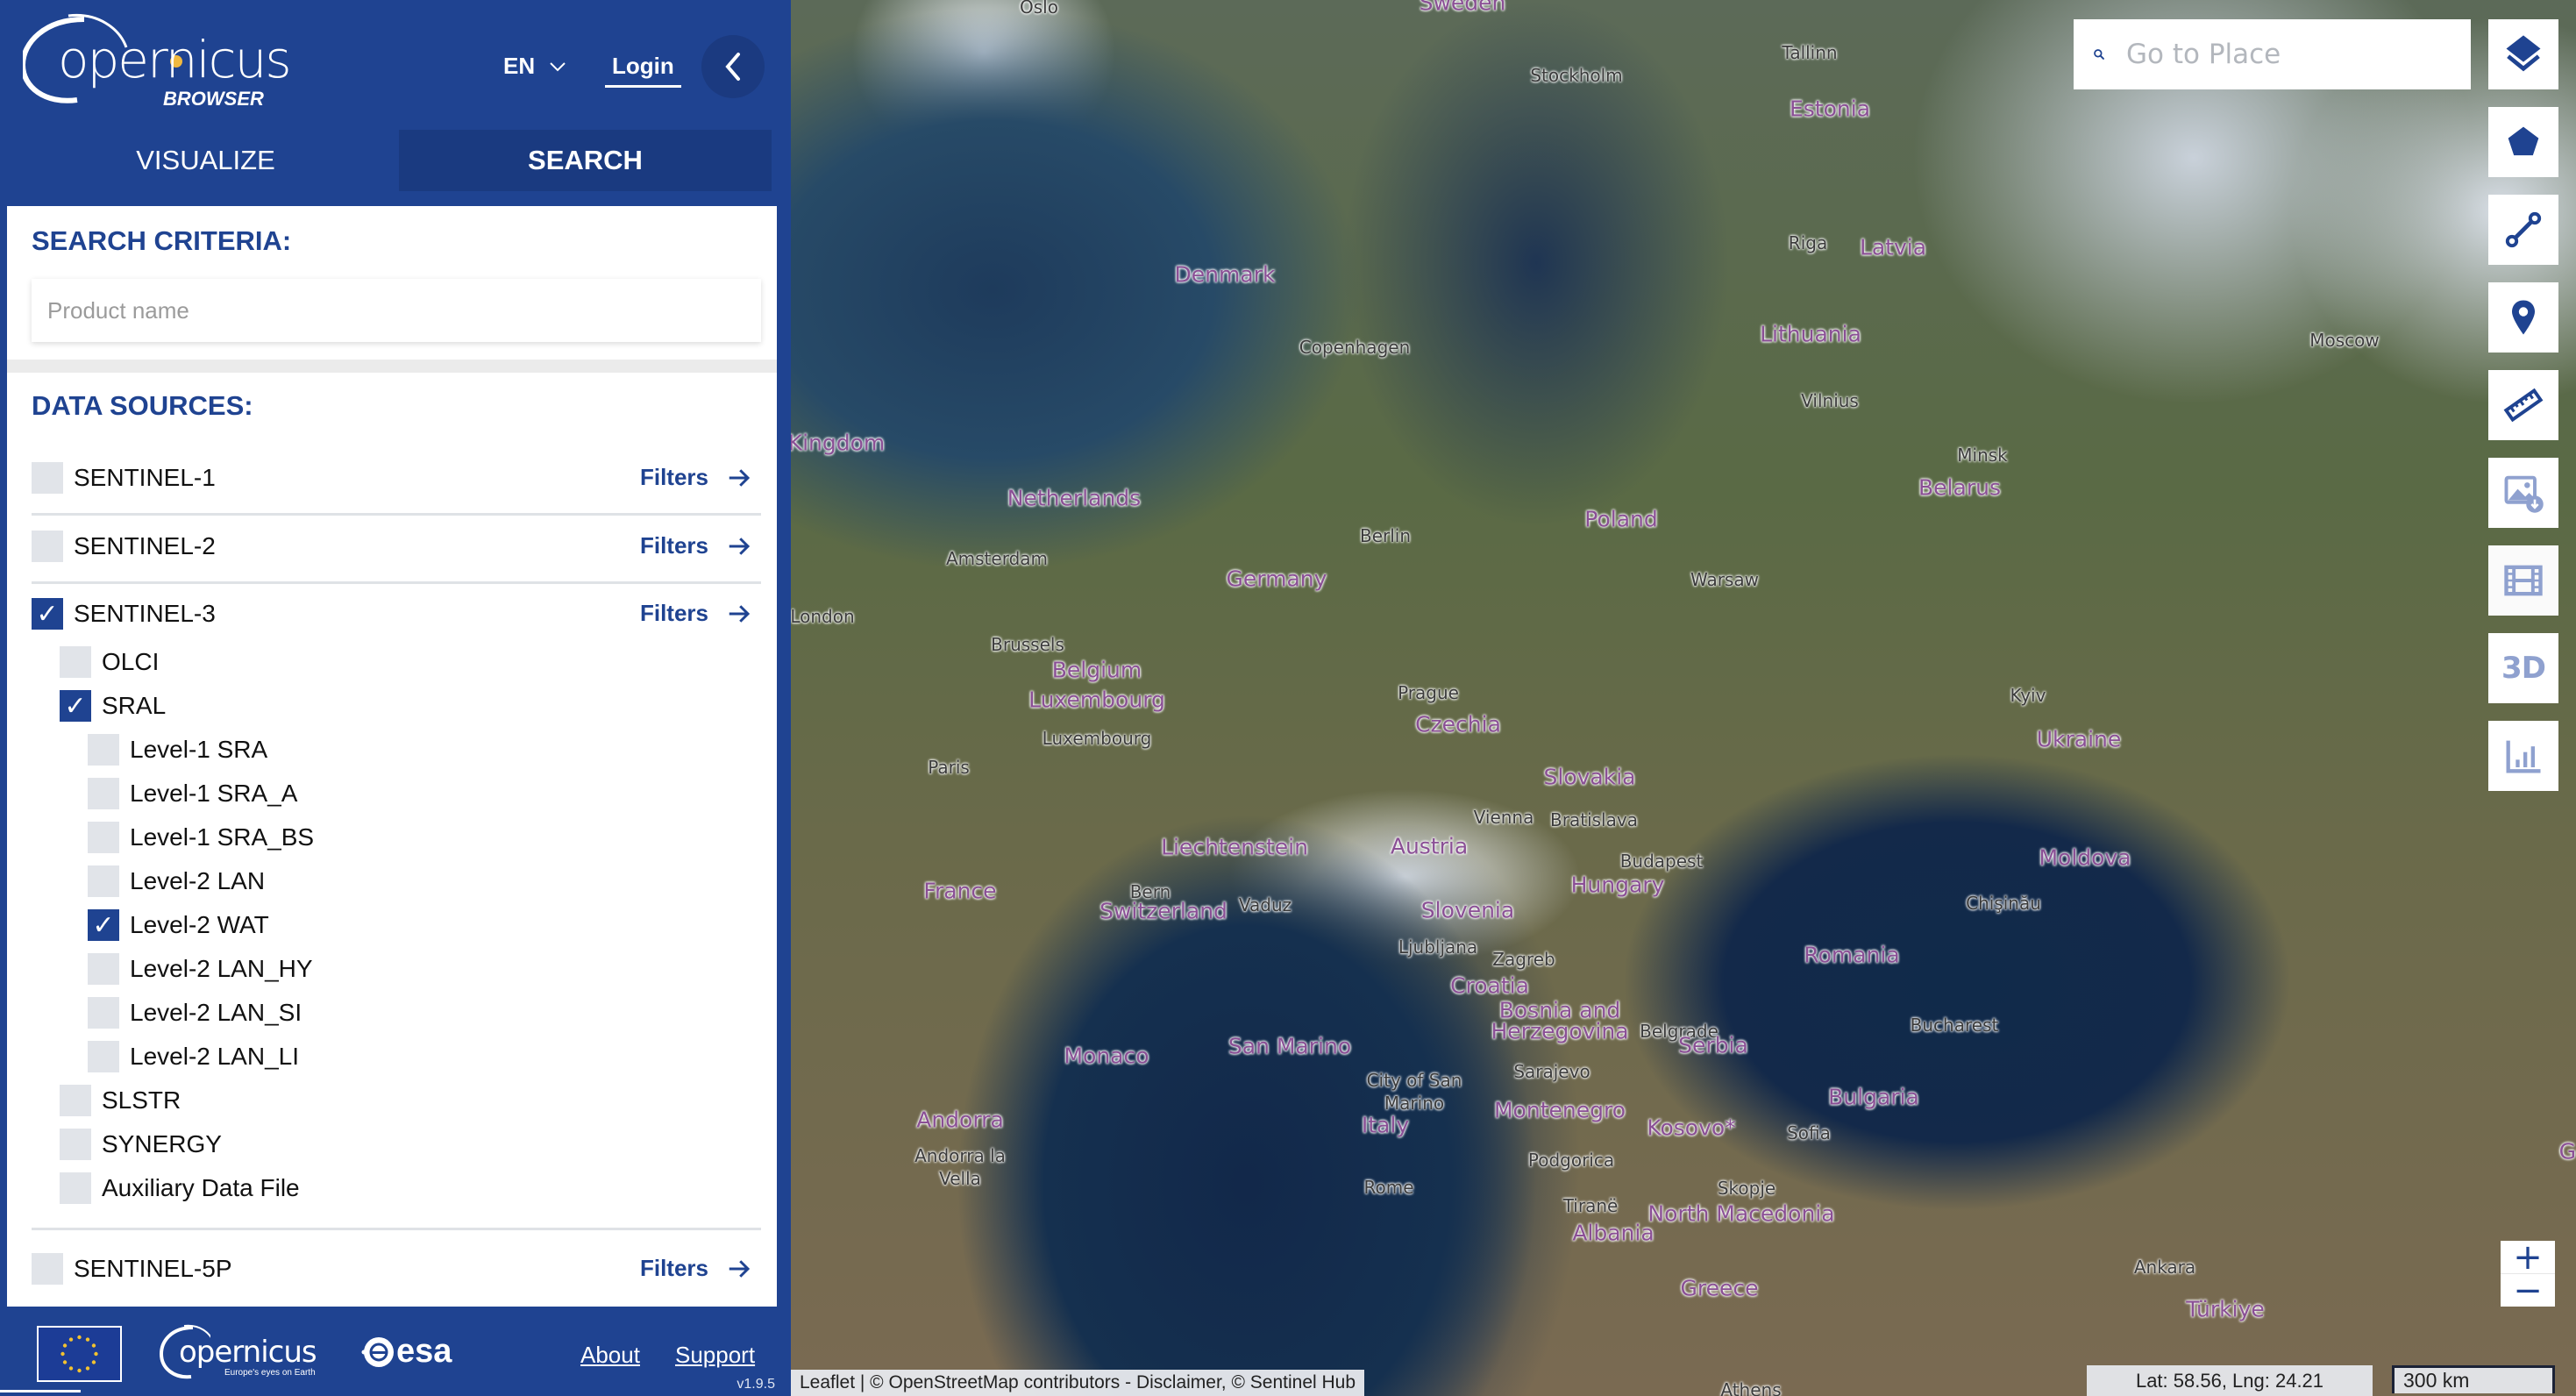 This screenshot has width=2576, height=1396. I want to click on image-download-button, so click(2523, 493).